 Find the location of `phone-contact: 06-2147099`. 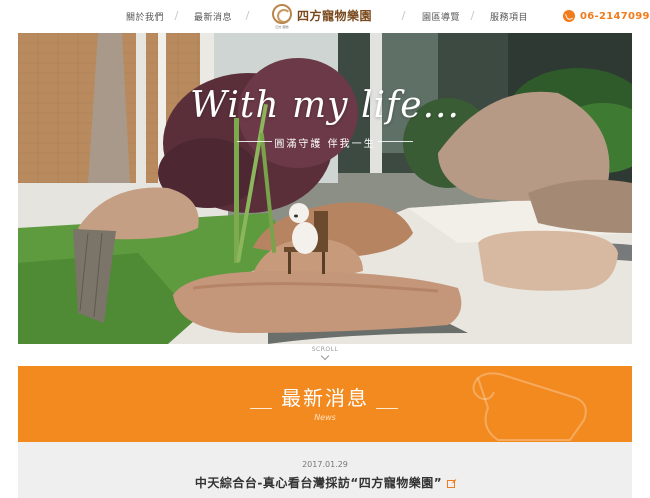

phone-contact: 06-2147099 is located at coordinates (606, 16).